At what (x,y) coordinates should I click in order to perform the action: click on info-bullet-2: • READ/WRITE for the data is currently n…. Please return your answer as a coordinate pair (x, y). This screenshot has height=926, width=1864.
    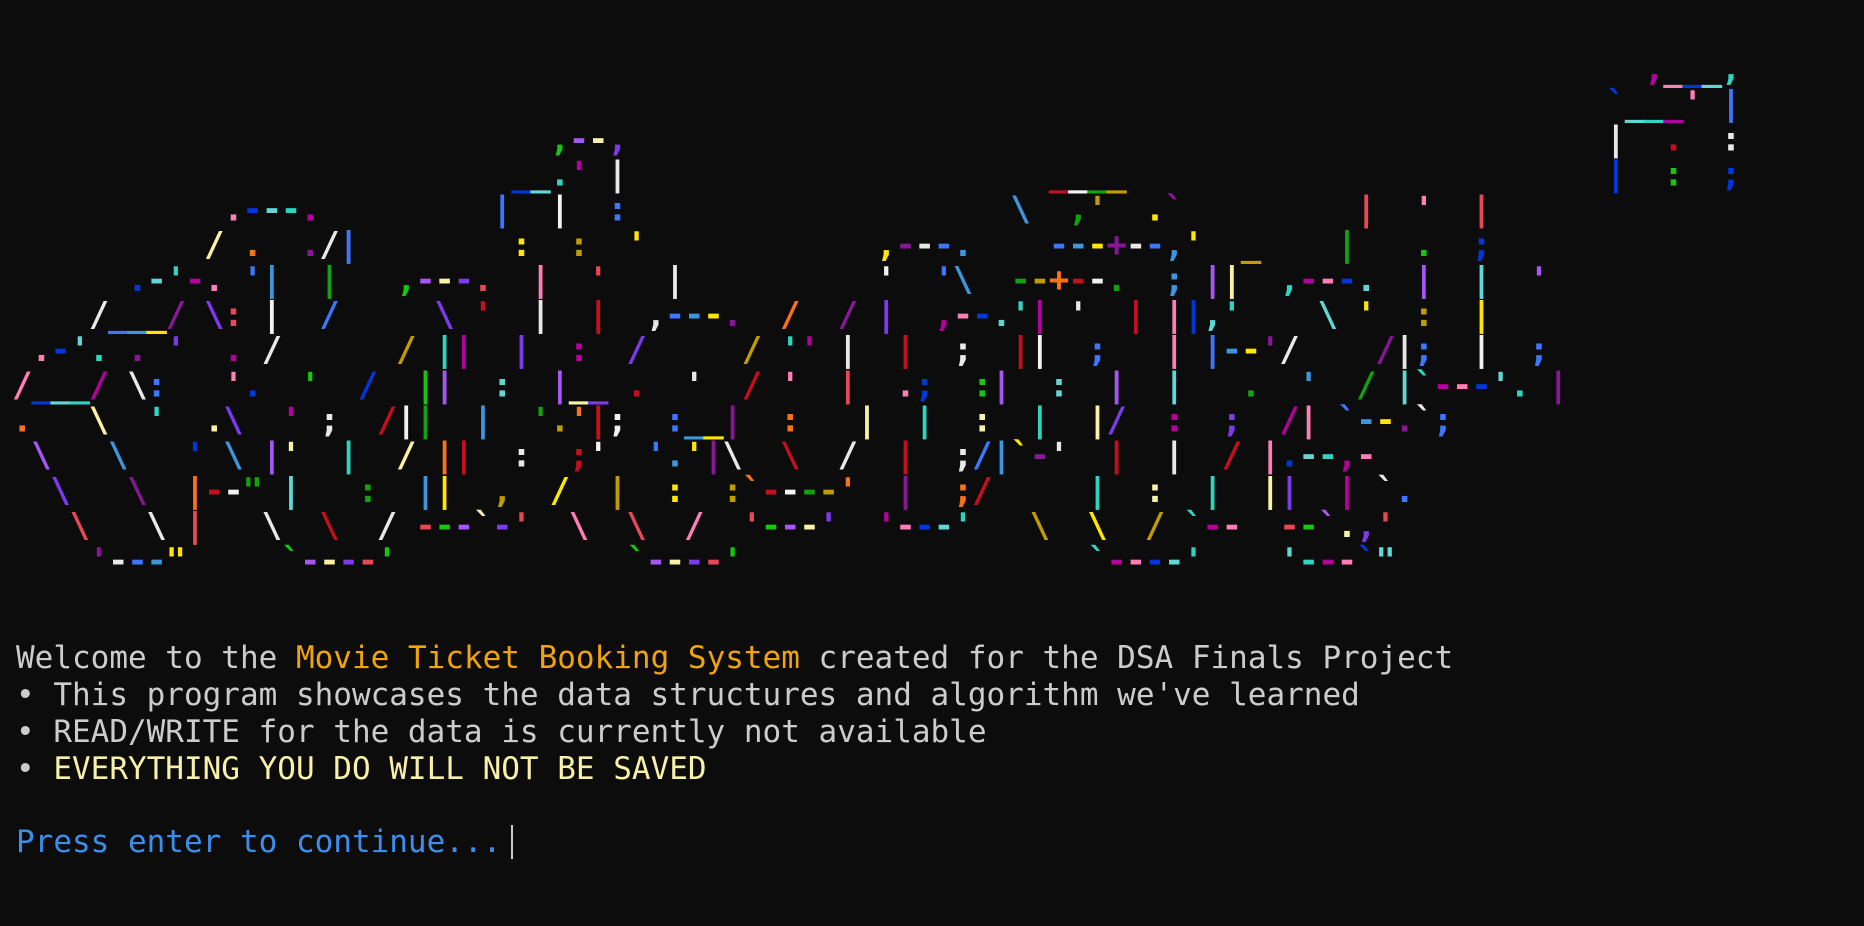
    Looking at the image, I should click on (501, 732).